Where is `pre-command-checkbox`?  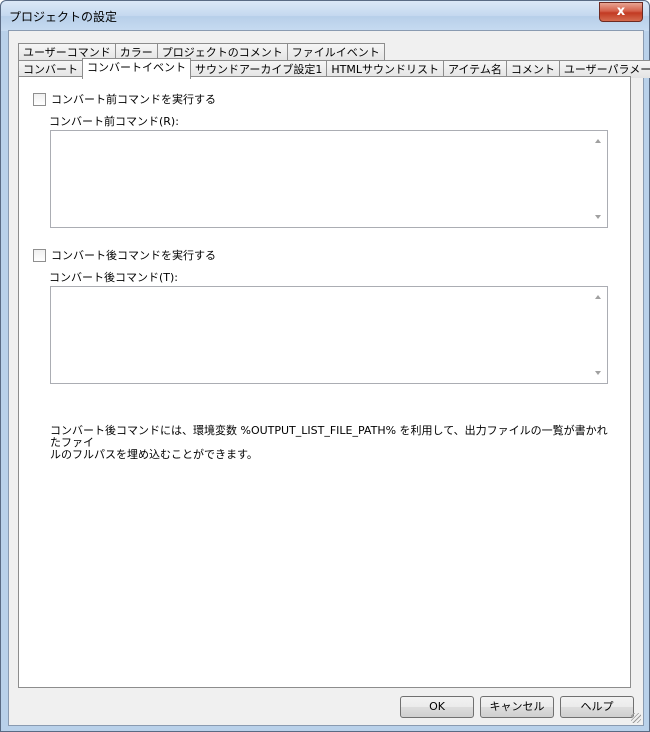
pre-command-checkbox is located at coordinates (39, 99).